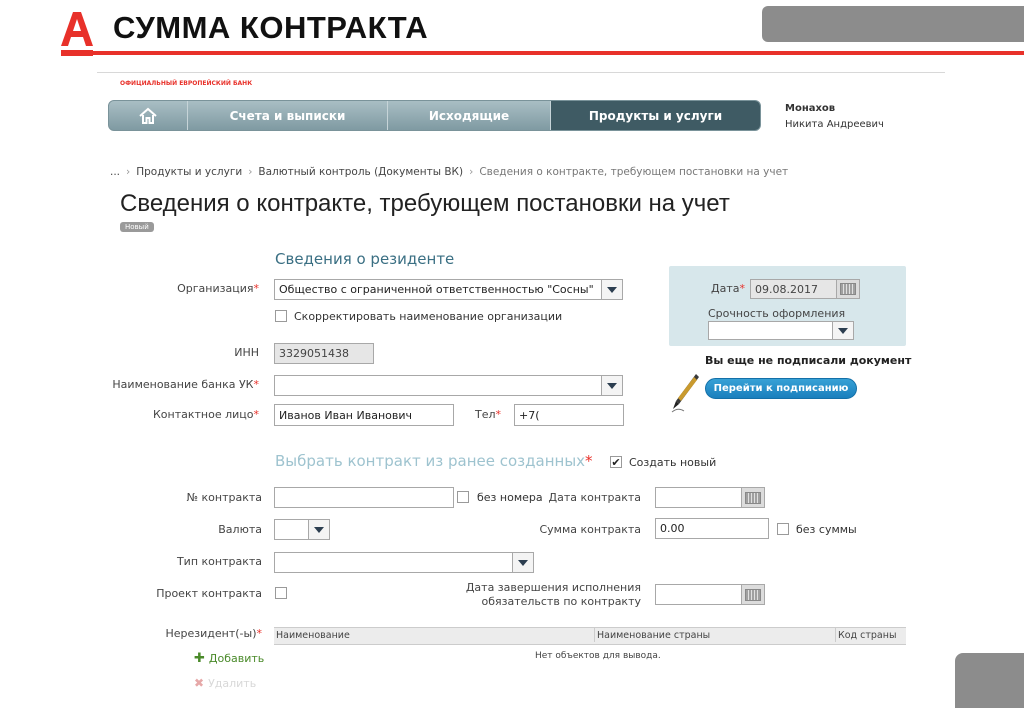 This screenshot has width=1024, height=708. Describe the element at coordinates (673, 462) in the screenshot. I see `create-new-label: Создать новый` at that location.